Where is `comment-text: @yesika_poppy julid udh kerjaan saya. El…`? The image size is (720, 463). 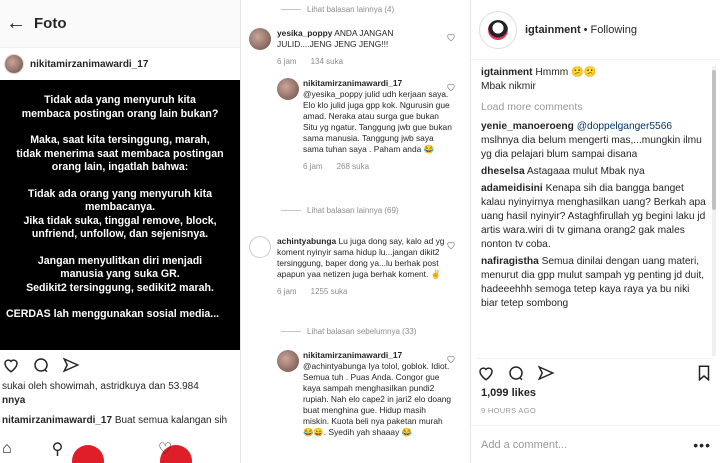 comment-text: @yesika_poppy julid udh kerjaan saya. El… is located at coordinates (377, 121).